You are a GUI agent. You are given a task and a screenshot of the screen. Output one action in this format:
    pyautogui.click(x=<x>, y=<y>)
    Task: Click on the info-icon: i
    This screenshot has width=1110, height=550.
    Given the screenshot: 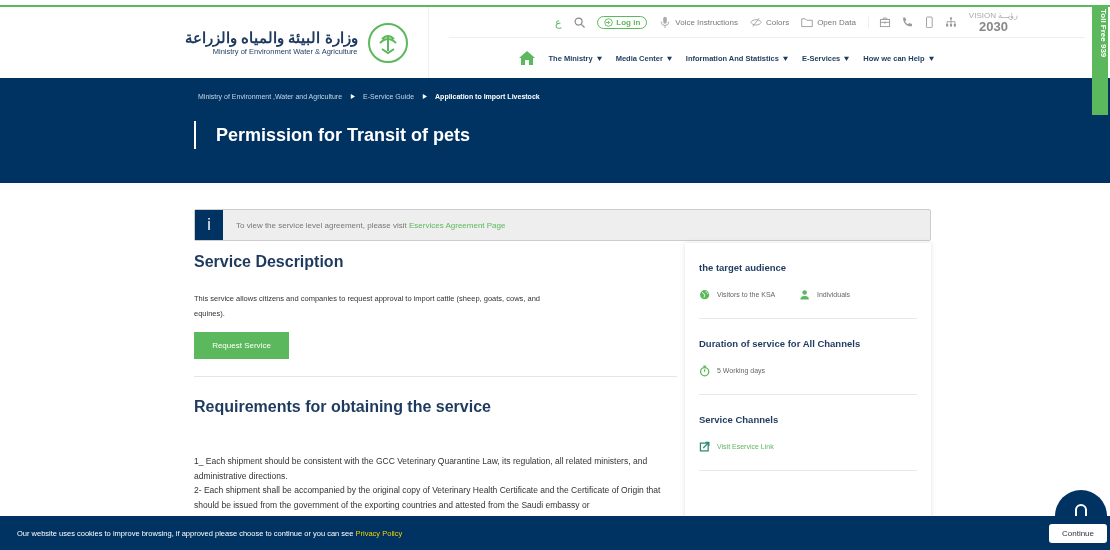 What is the action you would take?
    pyautogui.click(x=209, y=225)
    